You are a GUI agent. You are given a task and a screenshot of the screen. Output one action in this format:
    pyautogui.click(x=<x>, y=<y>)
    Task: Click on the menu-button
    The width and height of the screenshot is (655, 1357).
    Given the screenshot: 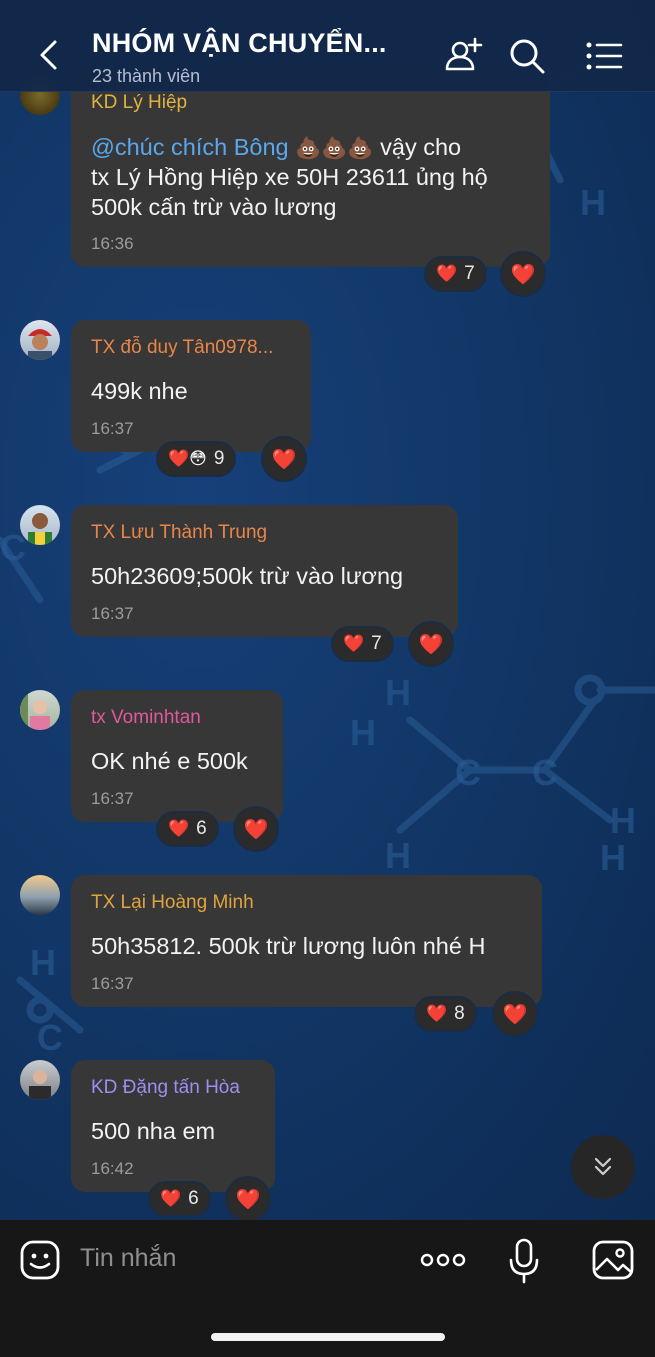 What is the action you would take?
    pyautogui.click(x=604, y=56)
    